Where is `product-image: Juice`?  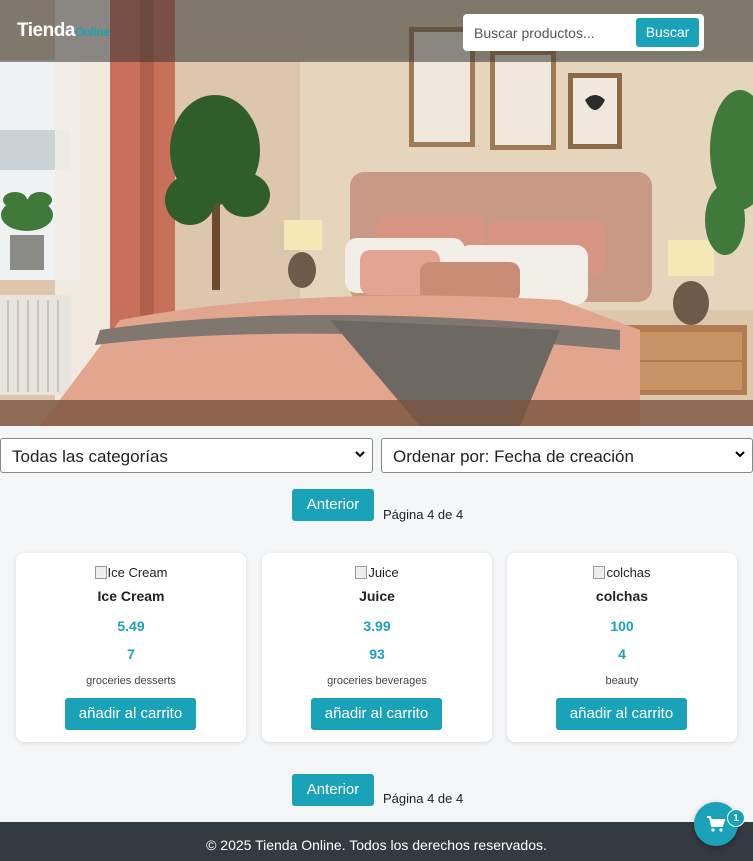 product-image: Juice is located at coordinates (377, 572).